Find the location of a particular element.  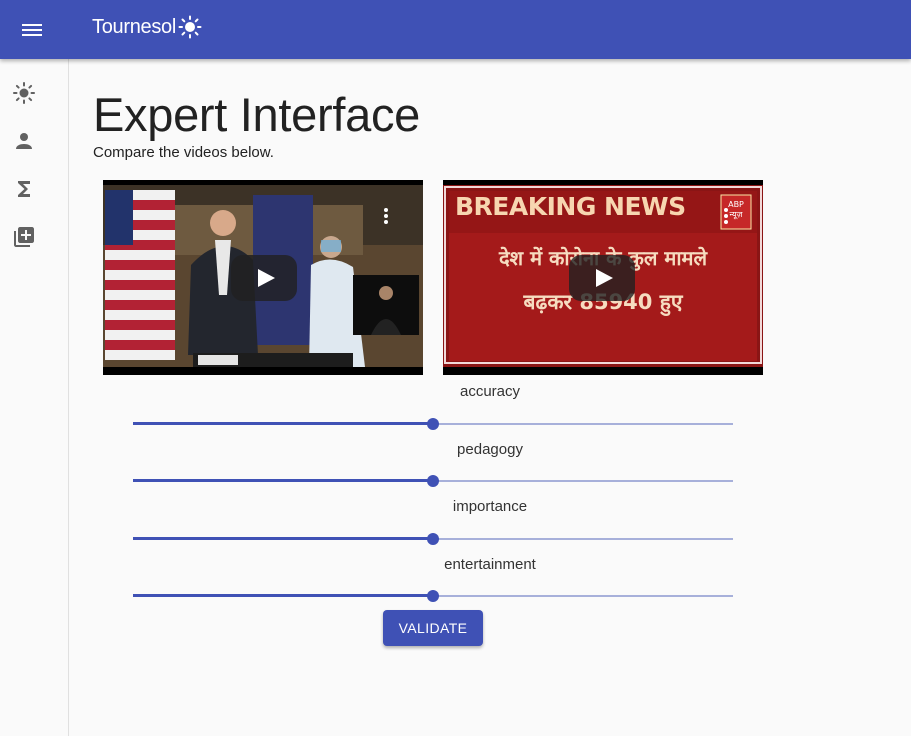

slider-entertainment is located at coordinates (433, 596).